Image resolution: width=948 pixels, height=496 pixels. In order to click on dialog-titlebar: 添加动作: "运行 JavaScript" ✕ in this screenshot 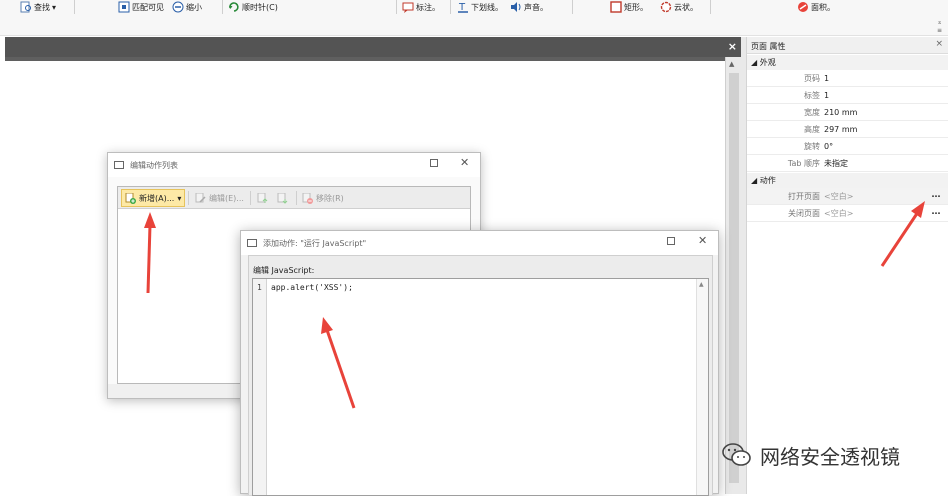, I will do `click(479, 243)`.